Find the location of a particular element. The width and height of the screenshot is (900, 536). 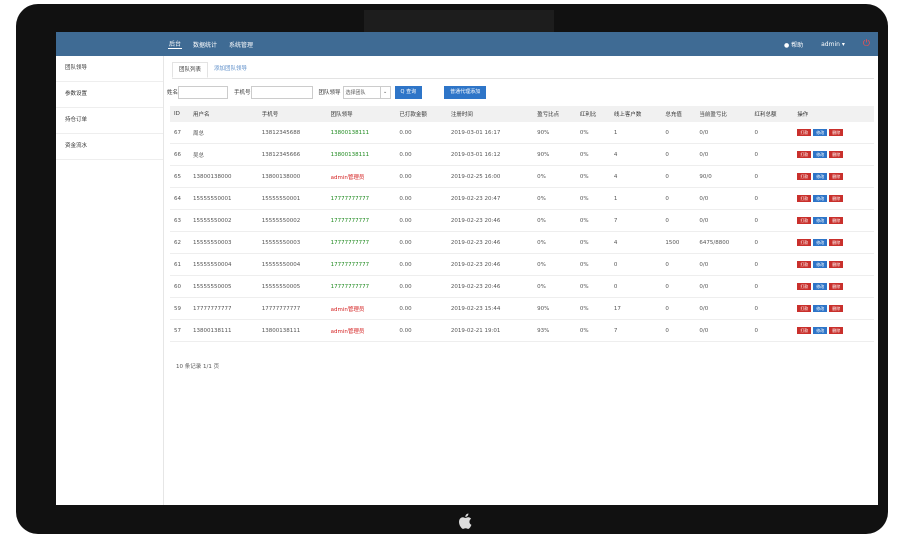

column-header: 总充值 is located at coordinates (678, 114).